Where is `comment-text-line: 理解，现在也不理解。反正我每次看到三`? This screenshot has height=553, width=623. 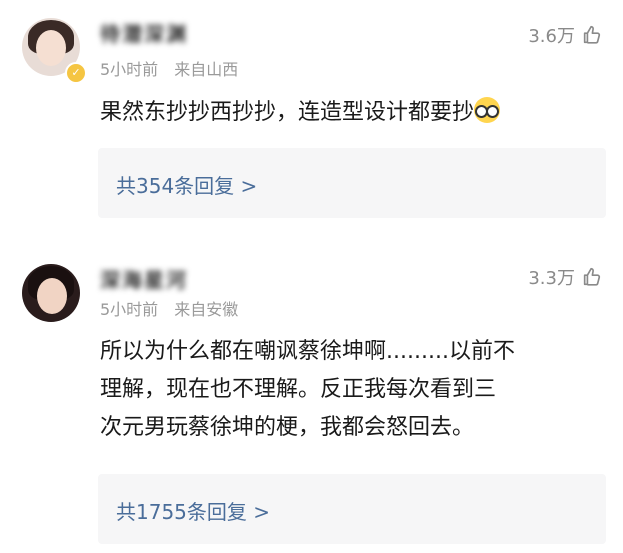
comment-text-line: 理解，现在也不理解。反正我每次看到三 is located at coordinates (298, 389).